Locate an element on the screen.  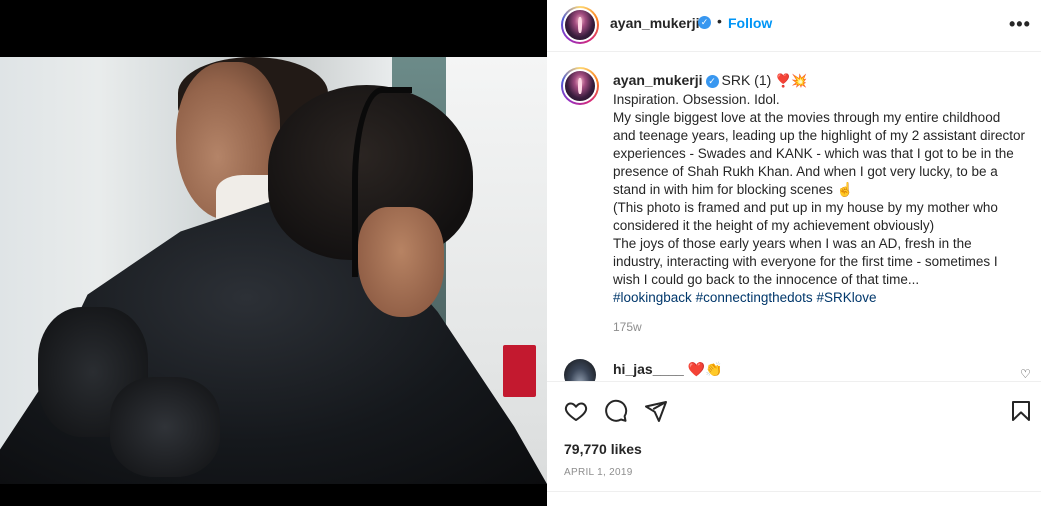
author-username: ayan_mukerji is located at coordinates (655, 23).